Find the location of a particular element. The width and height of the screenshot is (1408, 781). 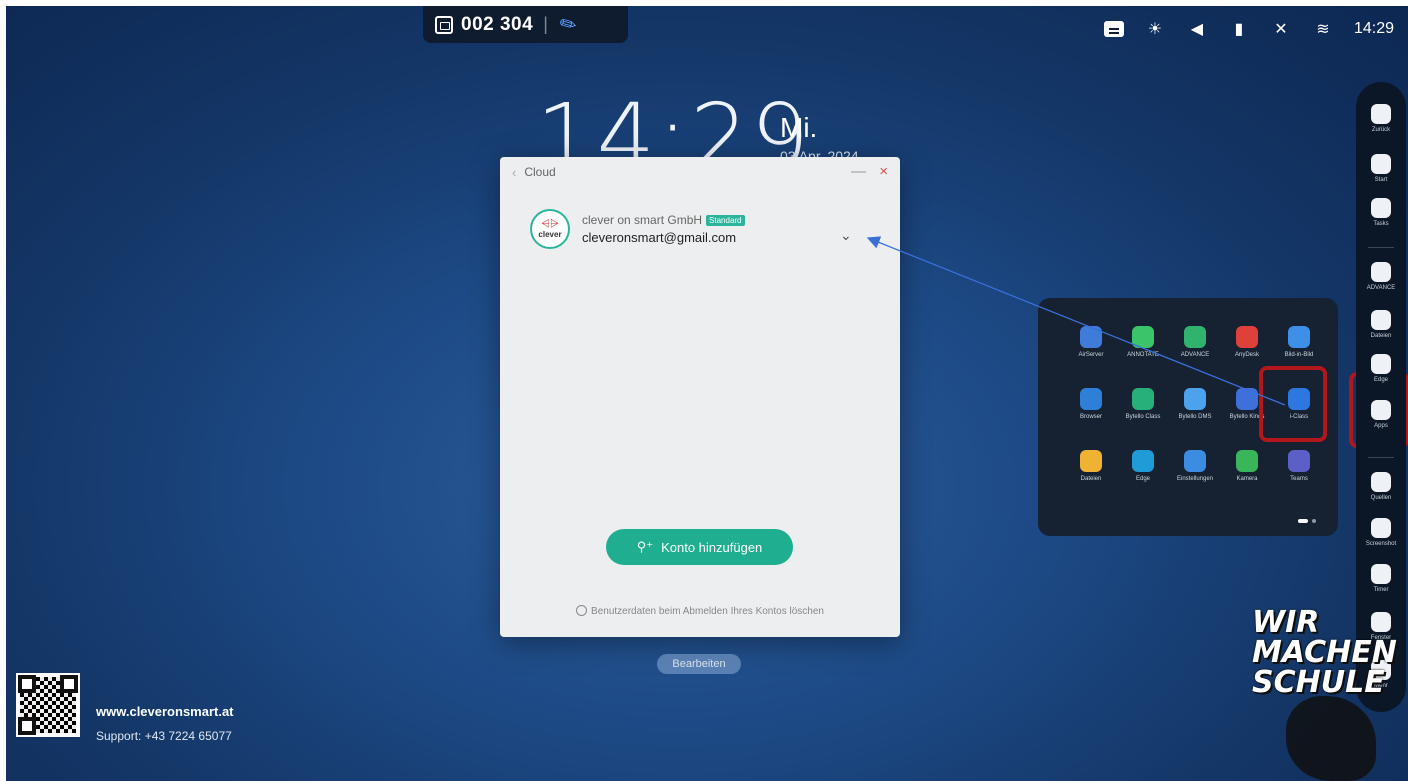

add-account-button: ⚲⁺ Konto hinzufügen is located at coordinates (699, 547).